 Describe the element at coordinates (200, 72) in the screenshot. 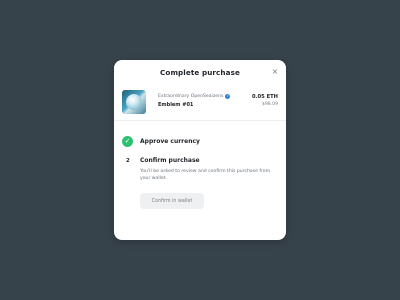

I see `modal-title: Complete purchase` at that location.